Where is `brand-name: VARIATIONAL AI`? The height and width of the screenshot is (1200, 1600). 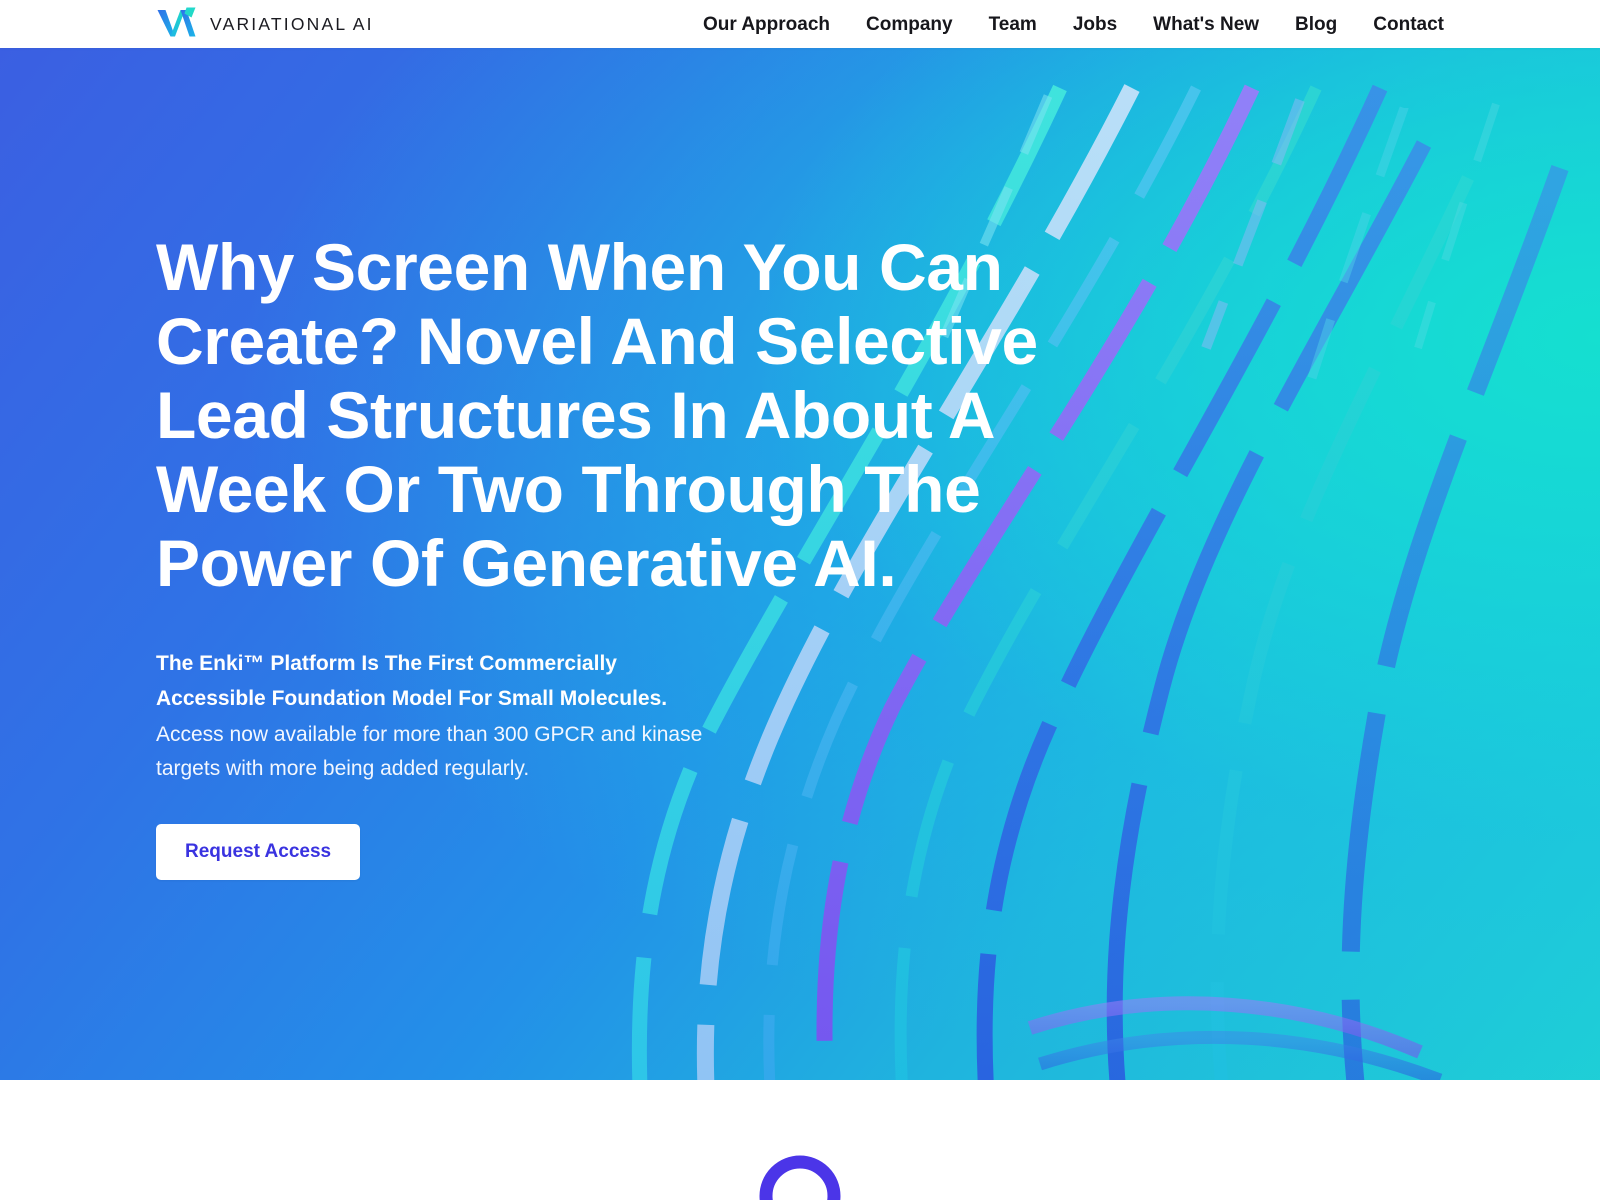
brand-name: VARIATIONAL AI is located at coordinates (292, 23).